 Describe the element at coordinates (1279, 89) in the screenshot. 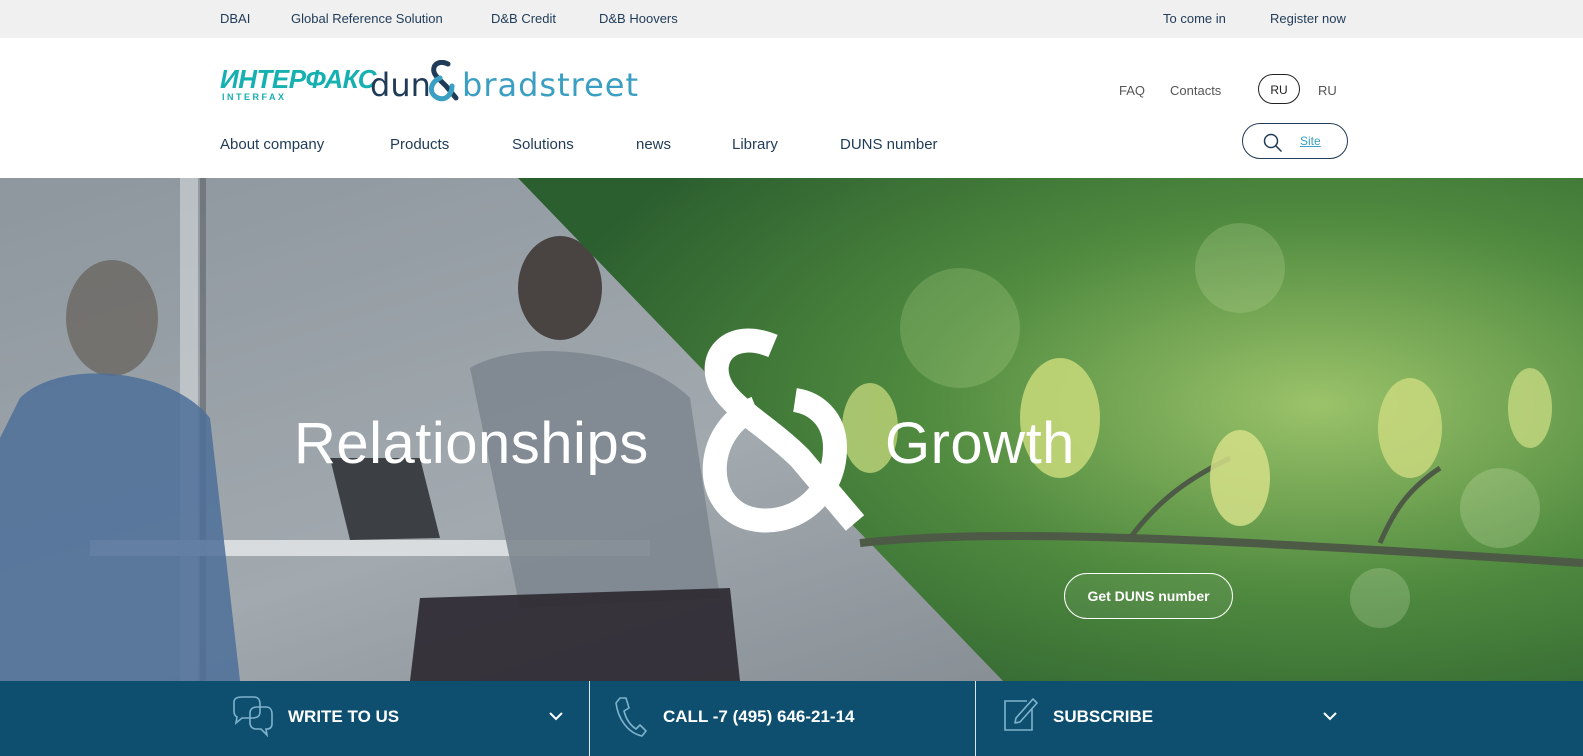

I see `language-active: RU` at that location.